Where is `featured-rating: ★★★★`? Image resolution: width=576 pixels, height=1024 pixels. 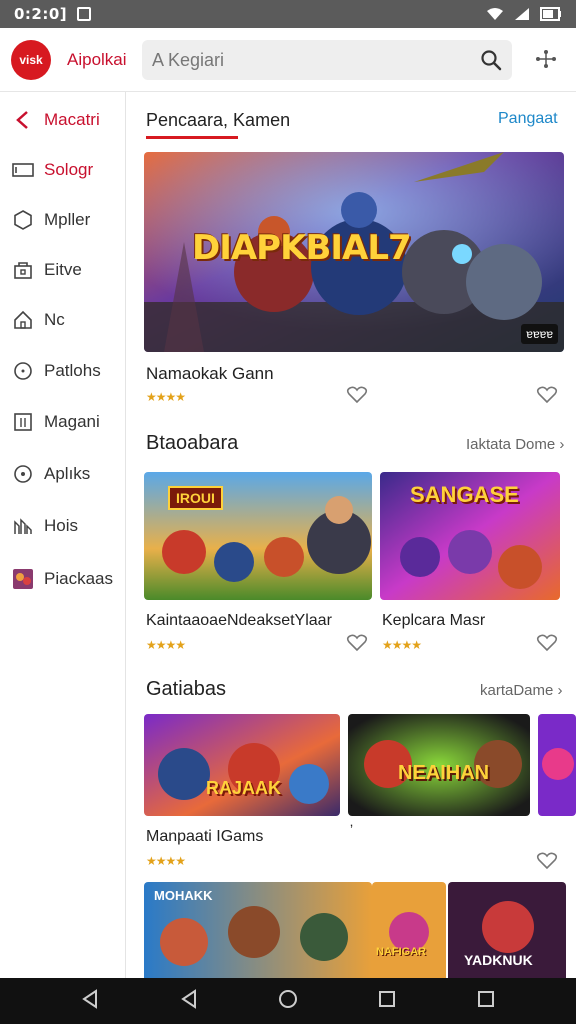 featured-rating: ★★★★ is located at coordinates (166, 397).